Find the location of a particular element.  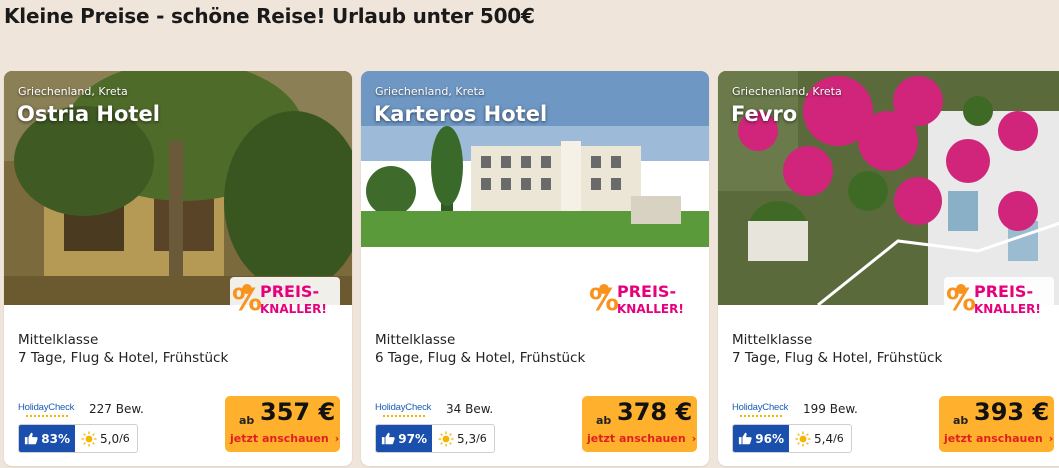

sun-score: 5,0 is located at coordinates (110, 438).